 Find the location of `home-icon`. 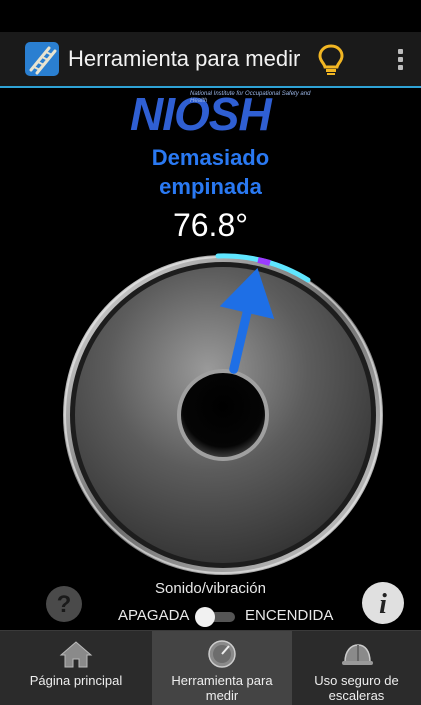

home-icon is located at coordinates (76, 654).